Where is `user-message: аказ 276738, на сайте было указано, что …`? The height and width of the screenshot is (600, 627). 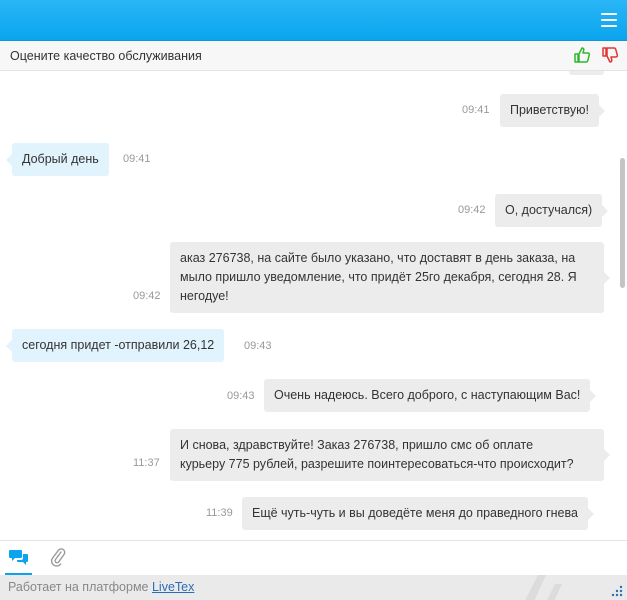 user-message: аказ 276738, на сайте было указано, что … is located at coordinates (390, 277).